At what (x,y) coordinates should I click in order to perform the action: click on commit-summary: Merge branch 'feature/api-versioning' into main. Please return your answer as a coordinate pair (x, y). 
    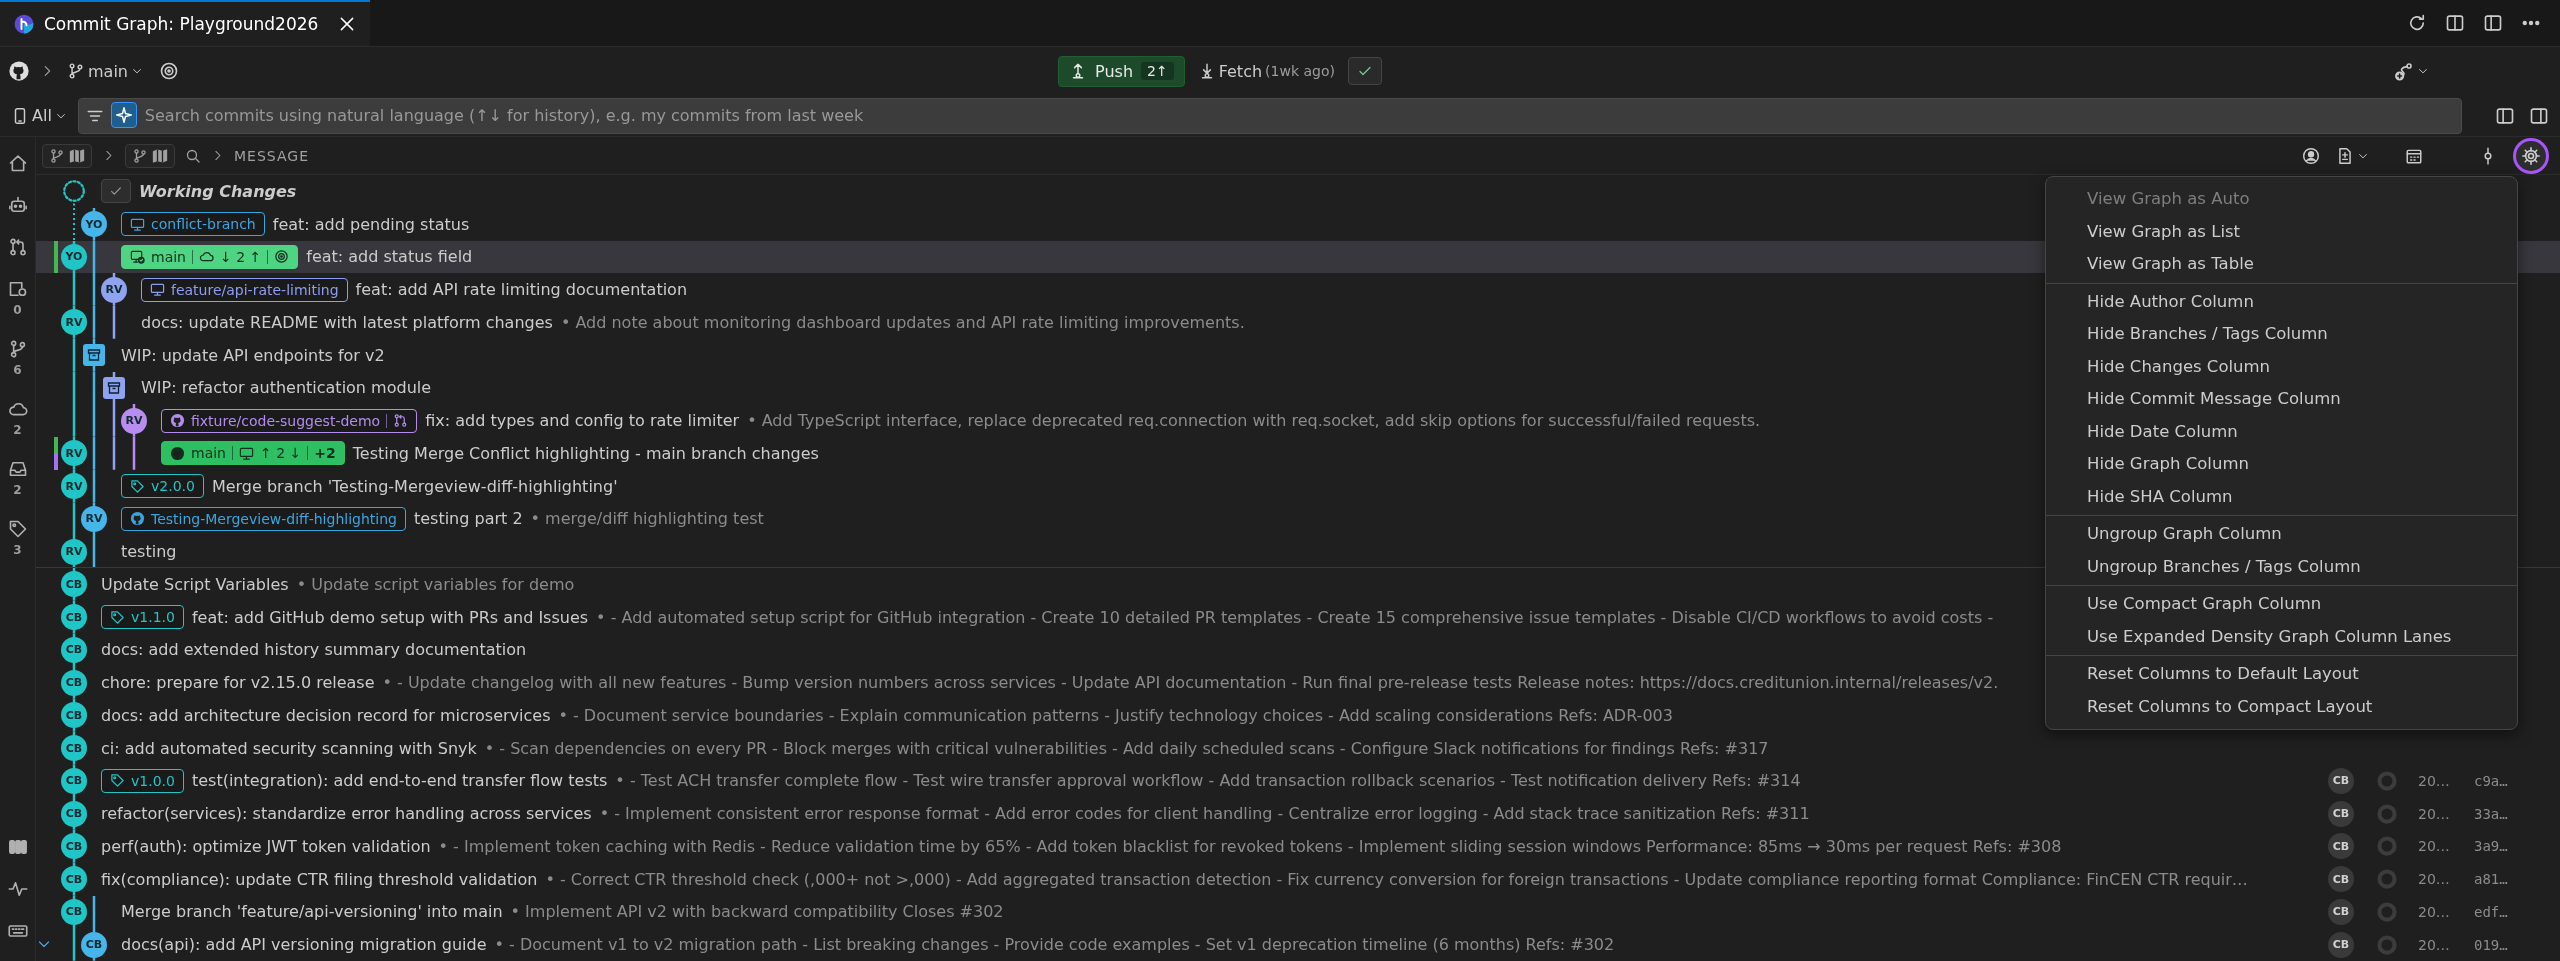
    Looking at the image, I should click on (312, 912).